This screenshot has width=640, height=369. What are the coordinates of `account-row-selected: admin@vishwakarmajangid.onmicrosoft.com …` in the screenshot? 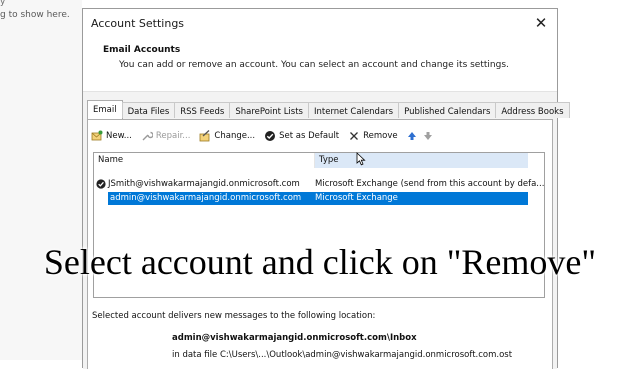 It's located at (318, 198).